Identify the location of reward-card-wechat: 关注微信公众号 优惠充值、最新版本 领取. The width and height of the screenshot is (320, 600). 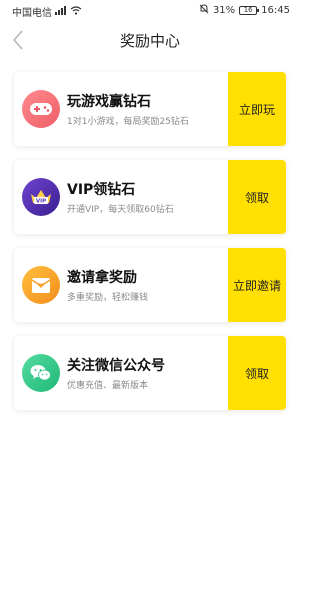
(150, 373).